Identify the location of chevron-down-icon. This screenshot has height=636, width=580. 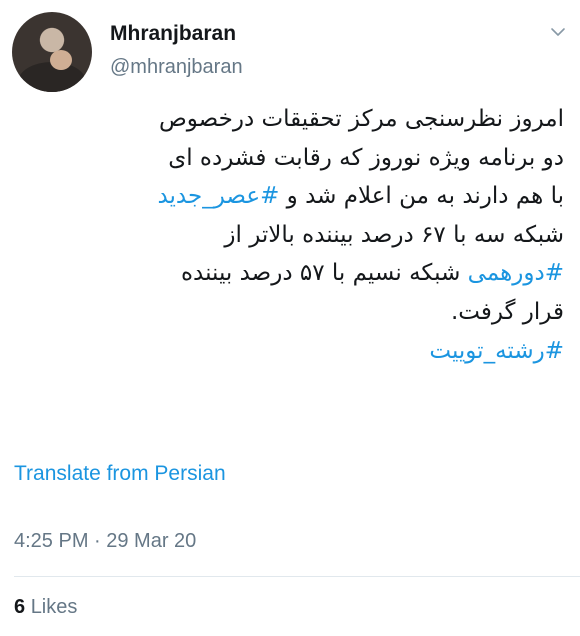
(558, 32).